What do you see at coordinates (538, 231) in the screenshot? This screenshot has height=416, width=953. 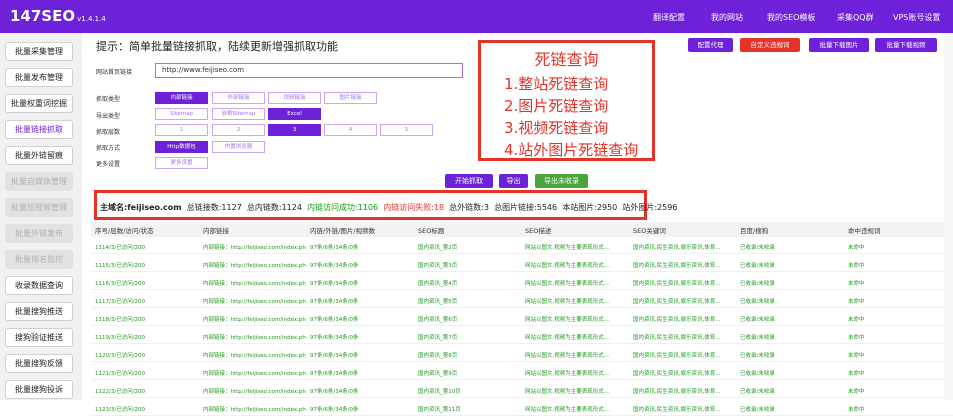 I see `col-header-seo-desc: SEO描述` at bounding box center [538, 231].